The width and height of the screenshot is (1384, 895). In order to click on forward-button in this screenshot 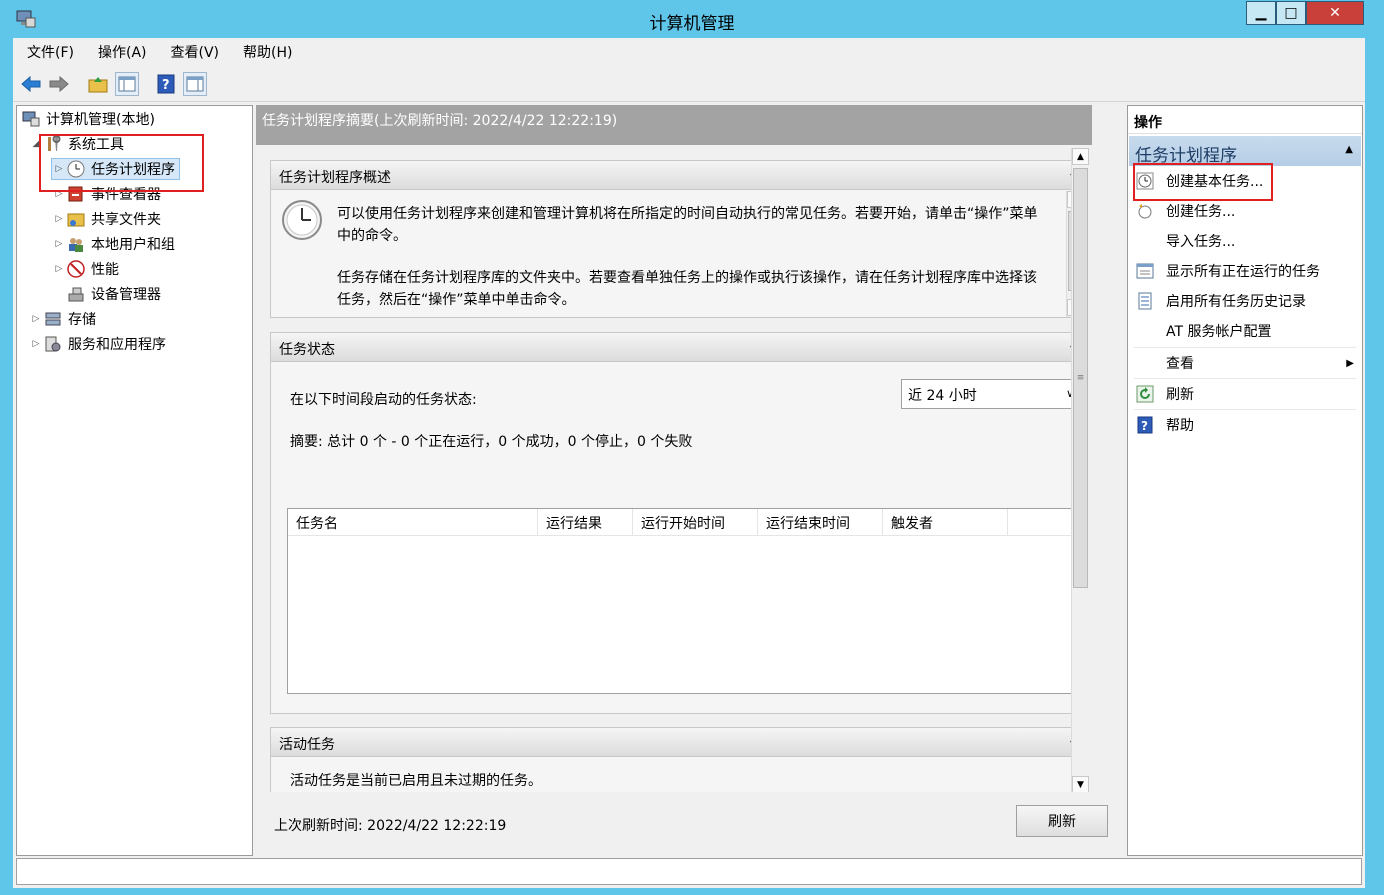, I will do `click(59, 84)`.